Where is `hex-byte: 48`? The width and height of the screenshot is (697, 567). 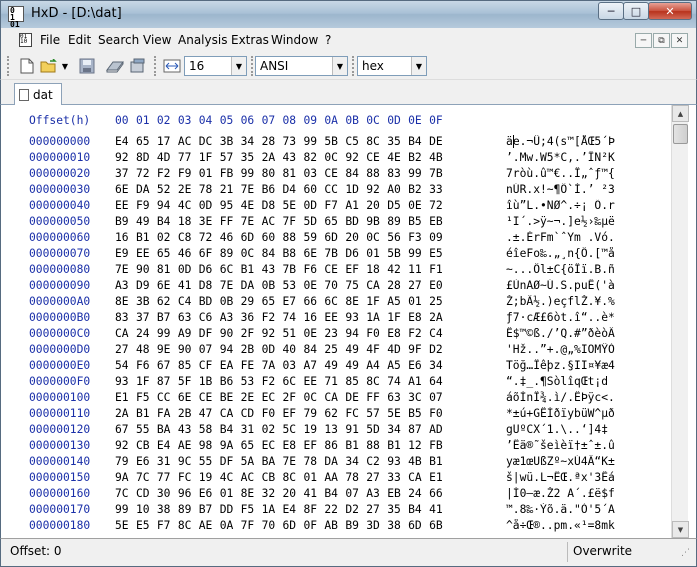
hex-byte: 48 is located at coordinates (146, 349).